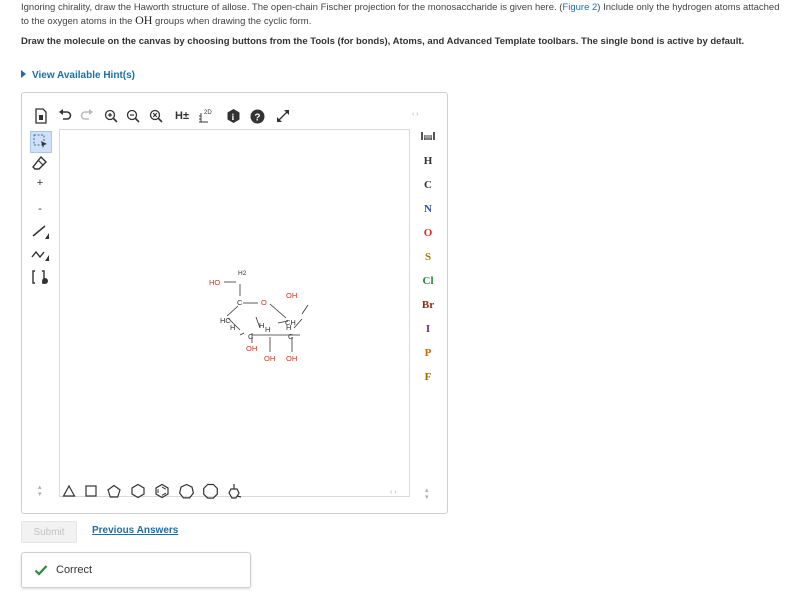 Image resolution: width=794 pixels, height=598 pixels. I want to click on atom-h-button: H, so click(428, 161).